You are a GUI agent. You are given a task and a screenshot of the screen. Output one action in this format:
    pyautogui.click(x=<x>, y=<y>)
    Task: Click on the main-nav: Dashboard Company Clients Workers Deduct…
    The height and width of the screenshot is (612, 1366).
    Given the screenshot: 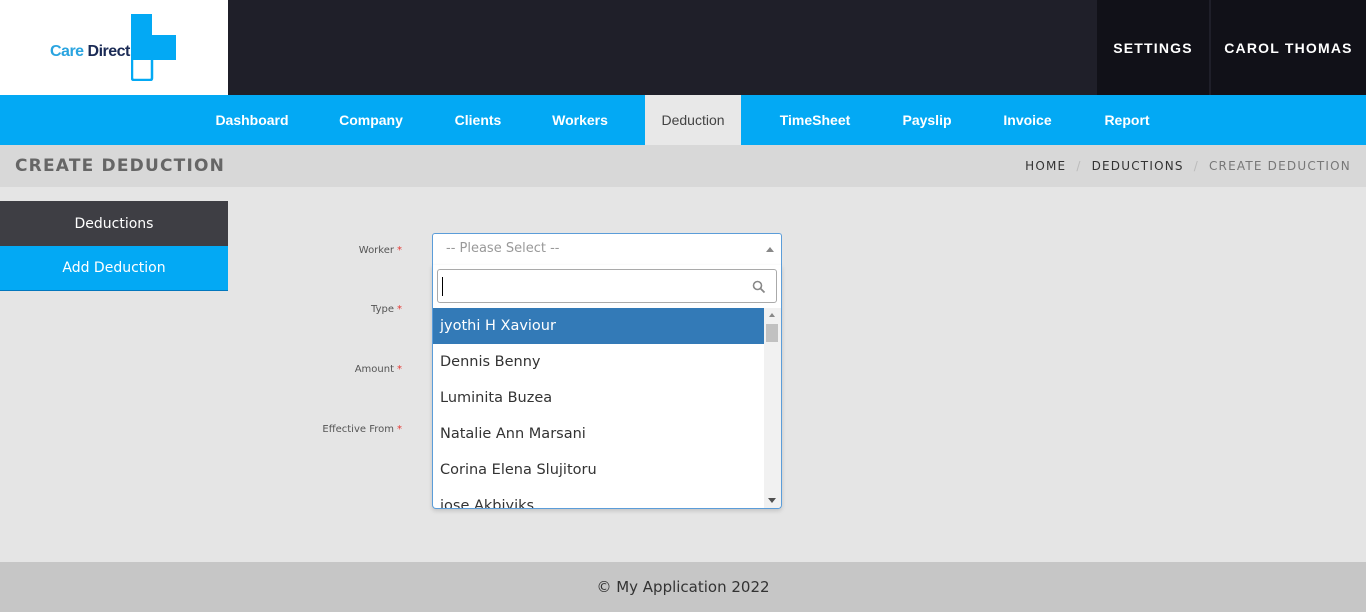 What is the action you would take?
    pyautogui.click(x=683, y=120)
    